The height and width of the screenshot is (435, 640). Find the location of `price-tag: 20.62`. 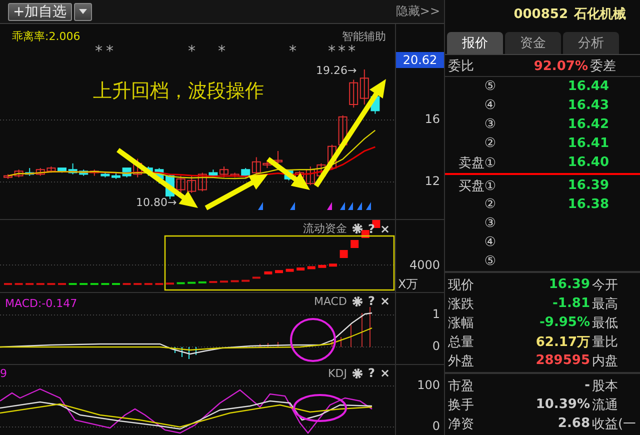

price-tag: 20.62 is located at coordinates (420, 60).